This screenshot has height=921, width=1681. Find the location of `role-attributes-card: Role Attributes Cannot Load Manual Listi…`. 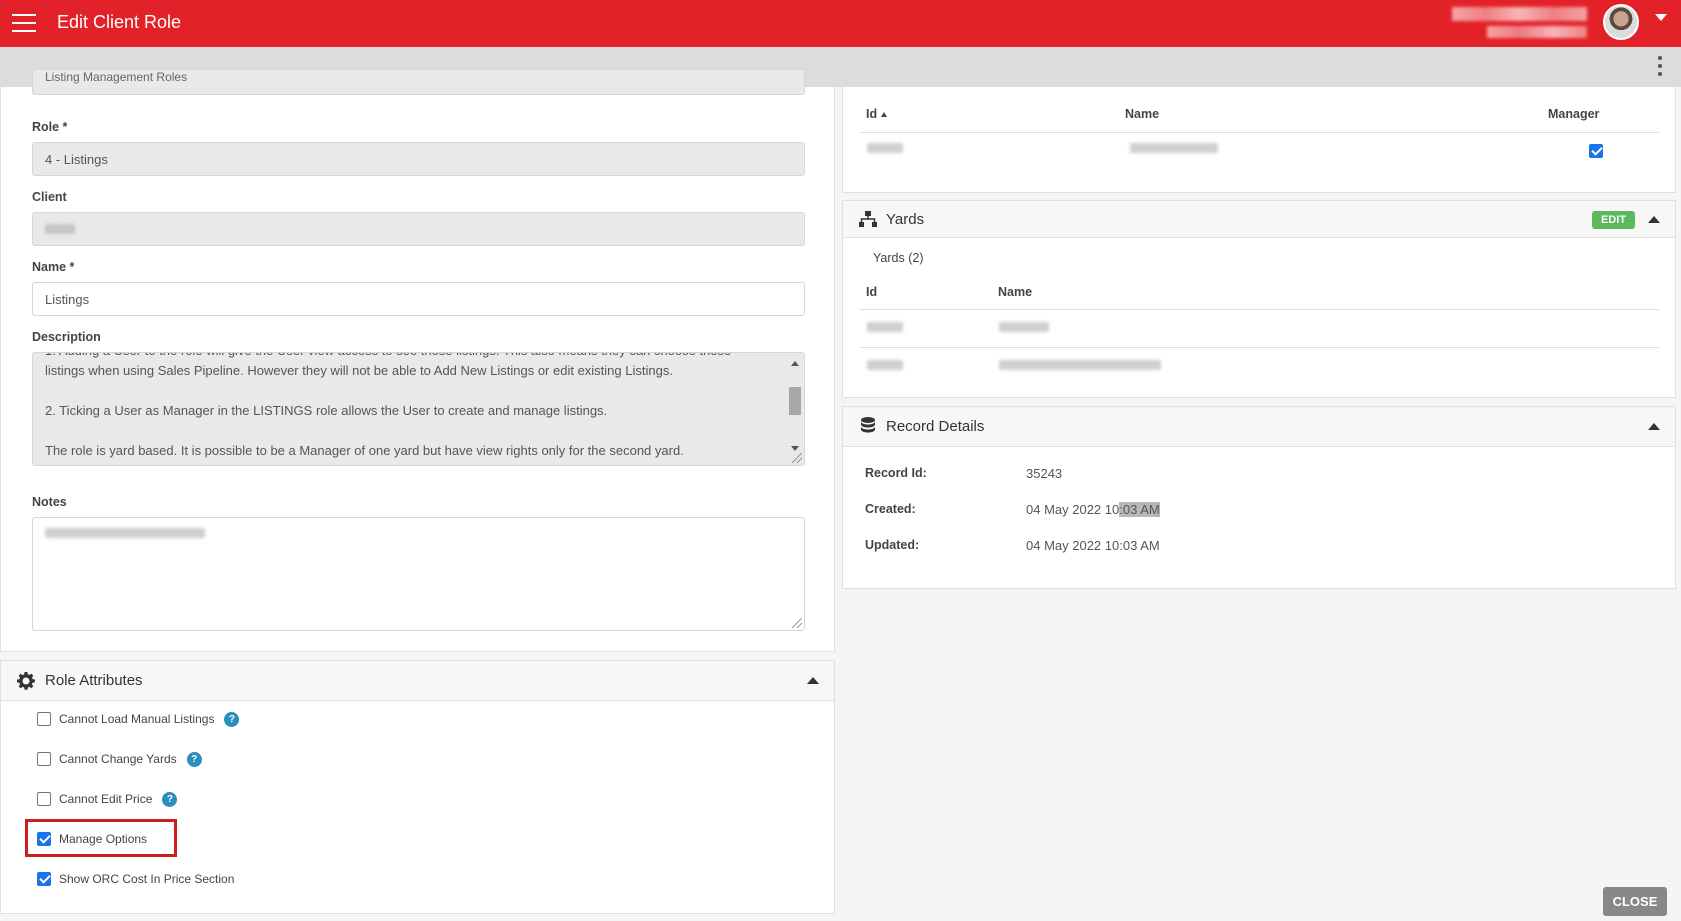

role-attributes-card: Role Attributes Cannot Load Manual Listi… is located at coordinates (417, 787).